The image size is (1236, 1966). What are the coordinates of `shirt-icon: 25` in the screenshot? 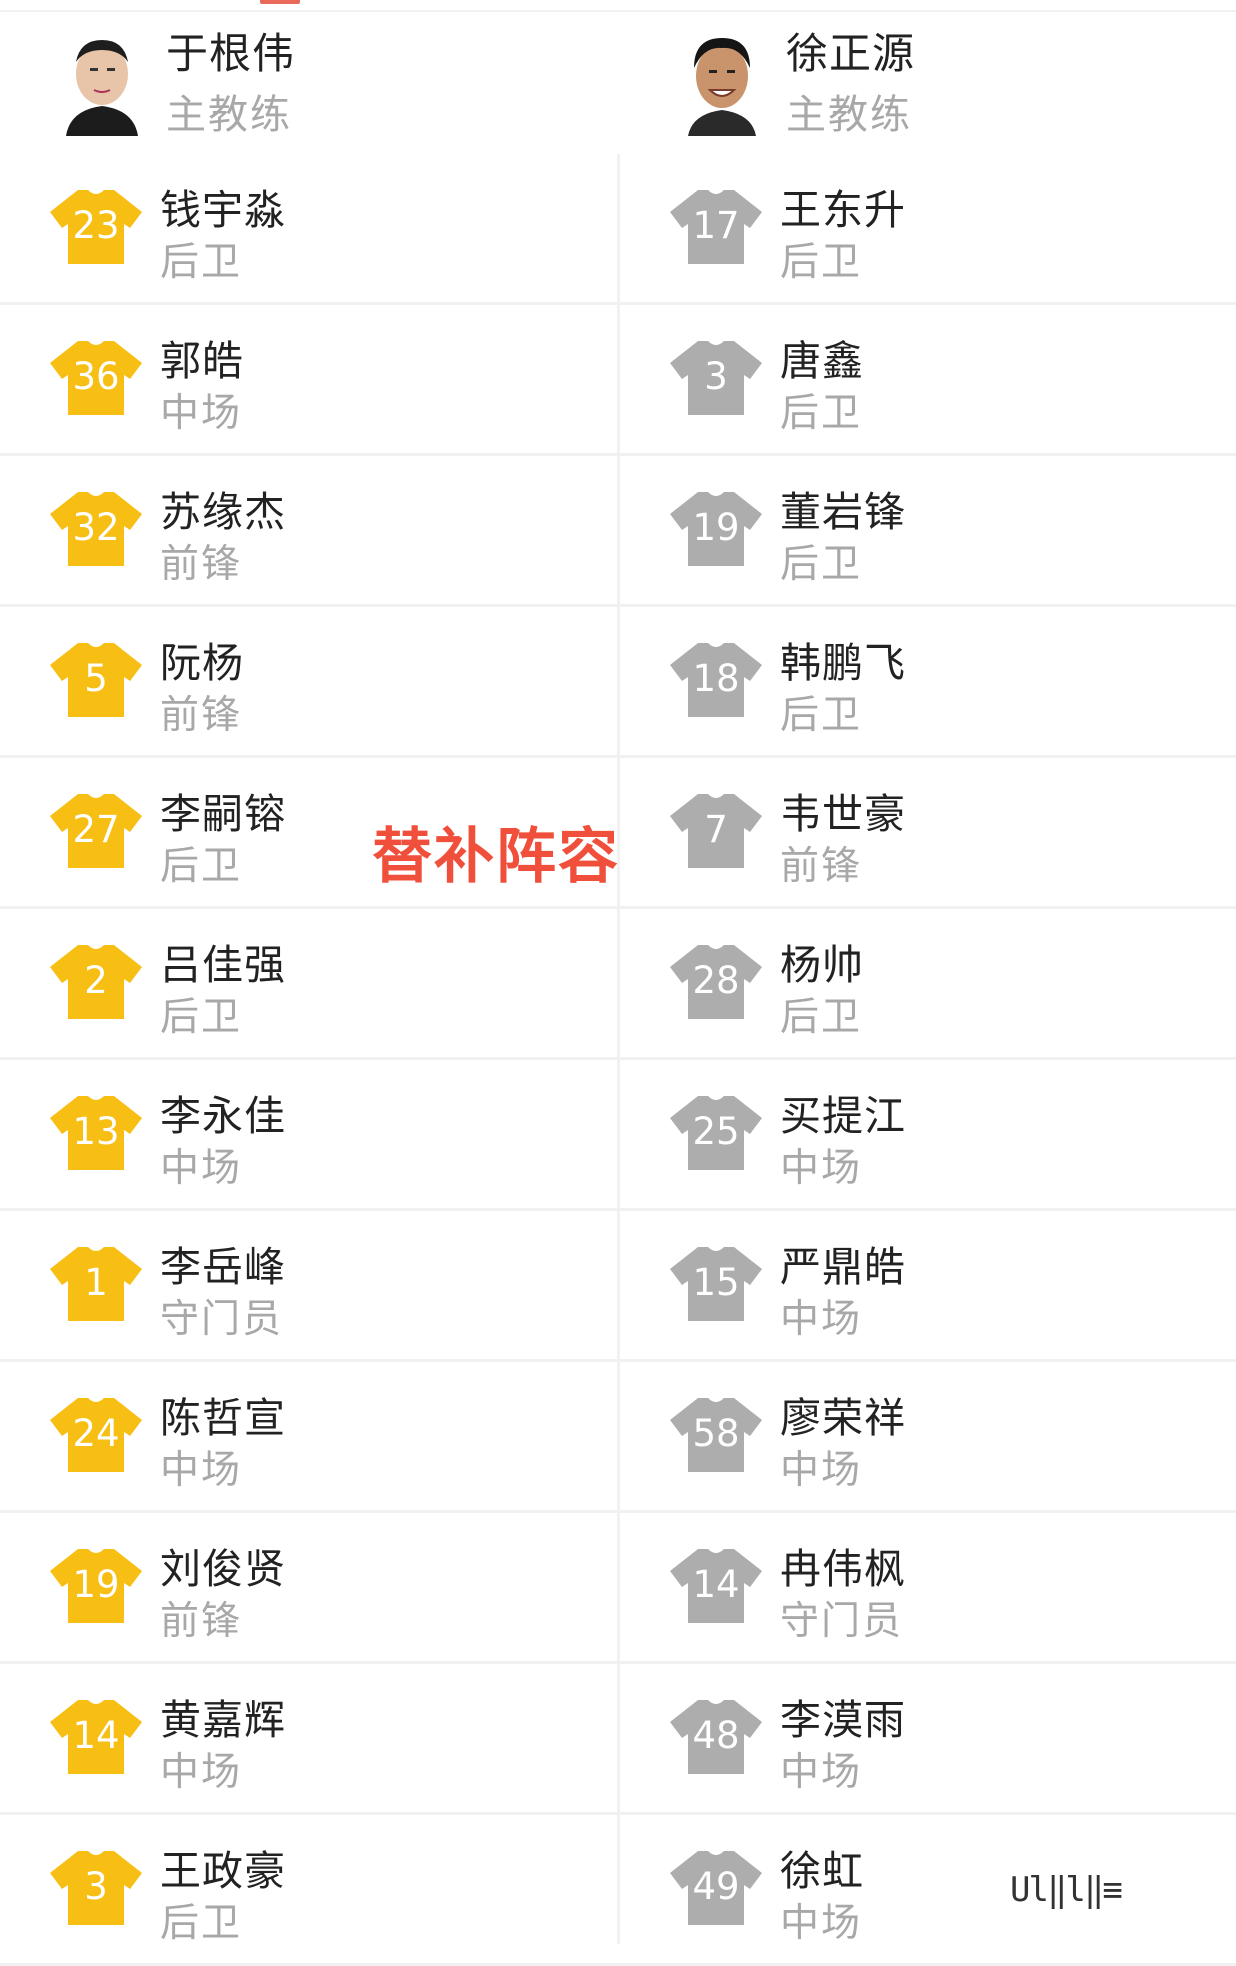 It's located at (716, 1132).